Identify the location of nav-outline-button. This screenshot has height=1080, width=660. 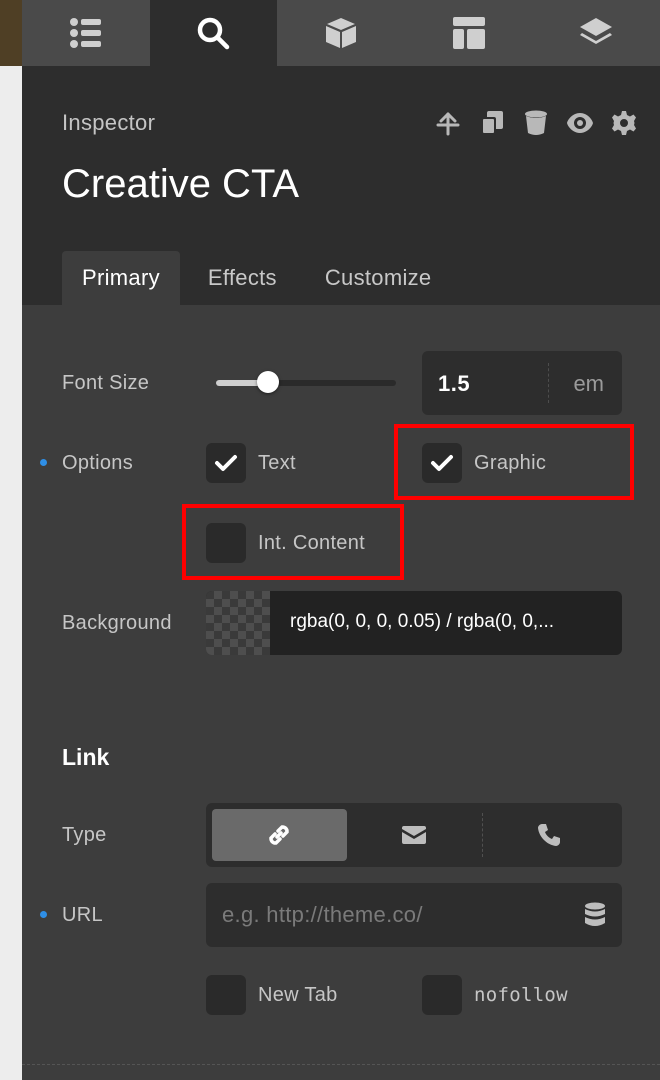
(86, 33).